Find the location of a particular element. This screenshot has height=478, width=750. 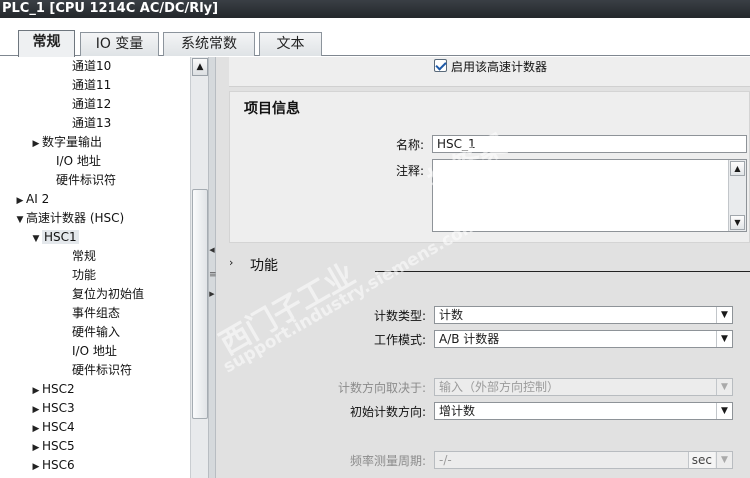

tab-texts: 文本 is located at coordinates (290, 44).